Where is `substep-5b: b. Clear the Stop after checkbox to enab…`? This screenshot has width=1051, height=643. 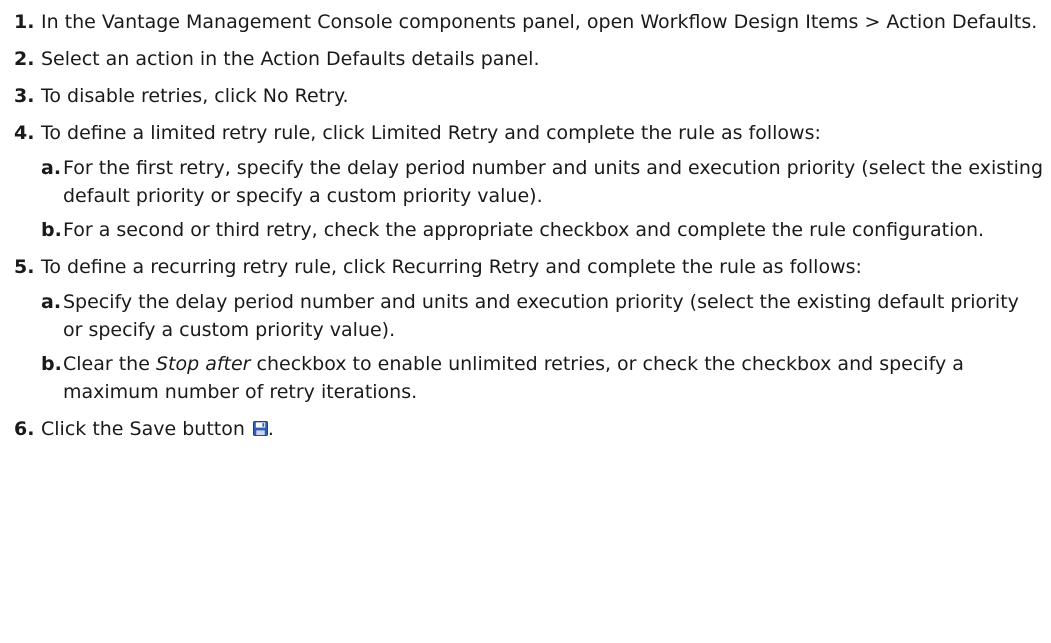 substep-5b: b. Clear the Stop after checkbox to enab… is located at coordinates (542, 378).